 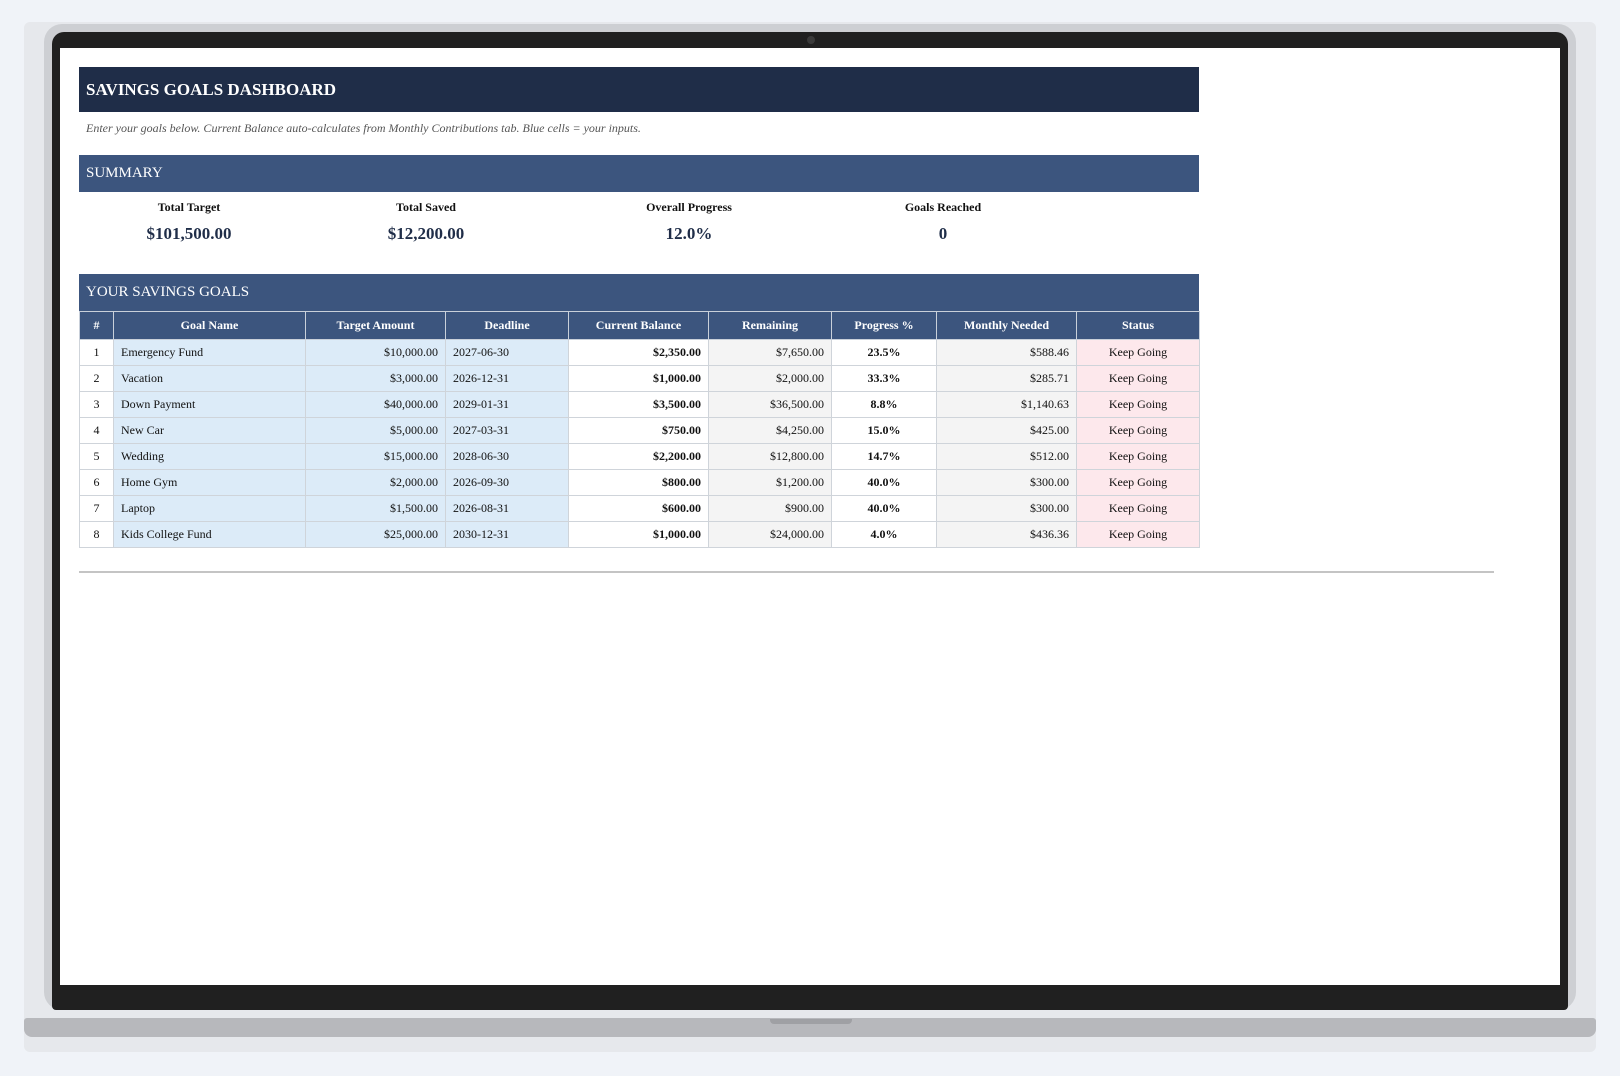 I want to click on remaining-cell: $24,000.00, so click(x=770, y=534).